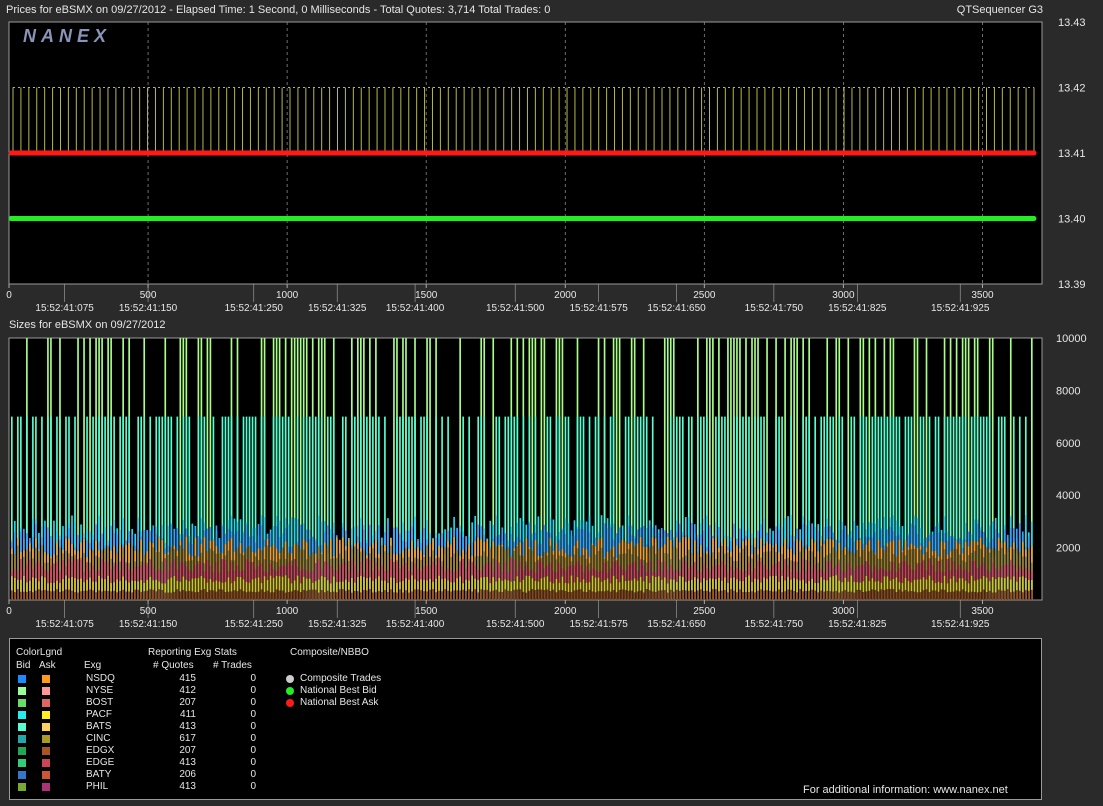  I want to click on composite-label: National Best Bid, so click(338, 690).